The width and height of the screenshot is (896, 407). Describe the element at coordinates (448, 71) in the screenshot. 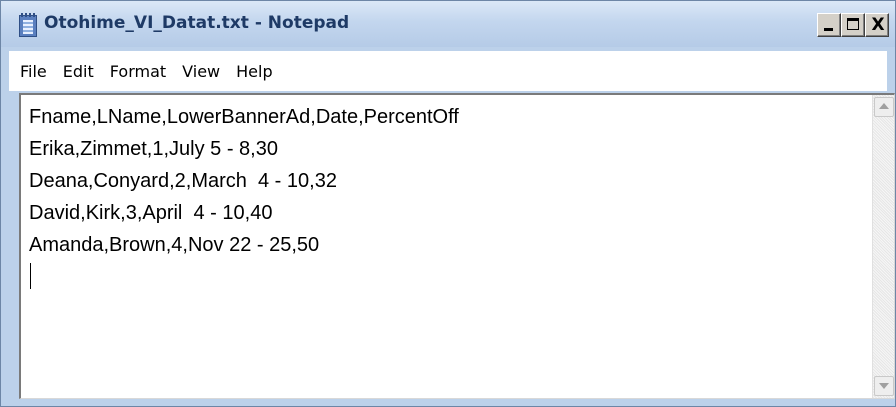

I see `menu-bar: File Edit Format View Help` at that location.